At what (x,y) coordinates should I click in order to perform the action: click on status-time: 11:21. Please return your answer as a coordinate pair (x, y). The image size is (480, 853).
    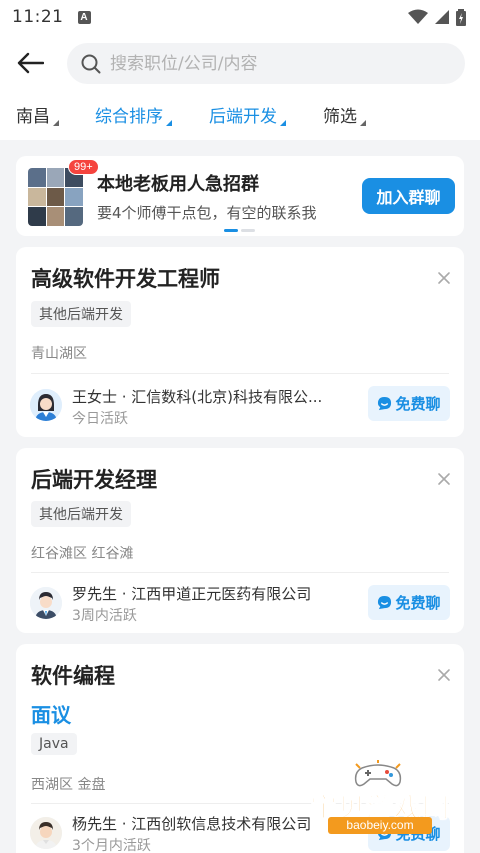
    Looking at the image, I should click on (38, 17).